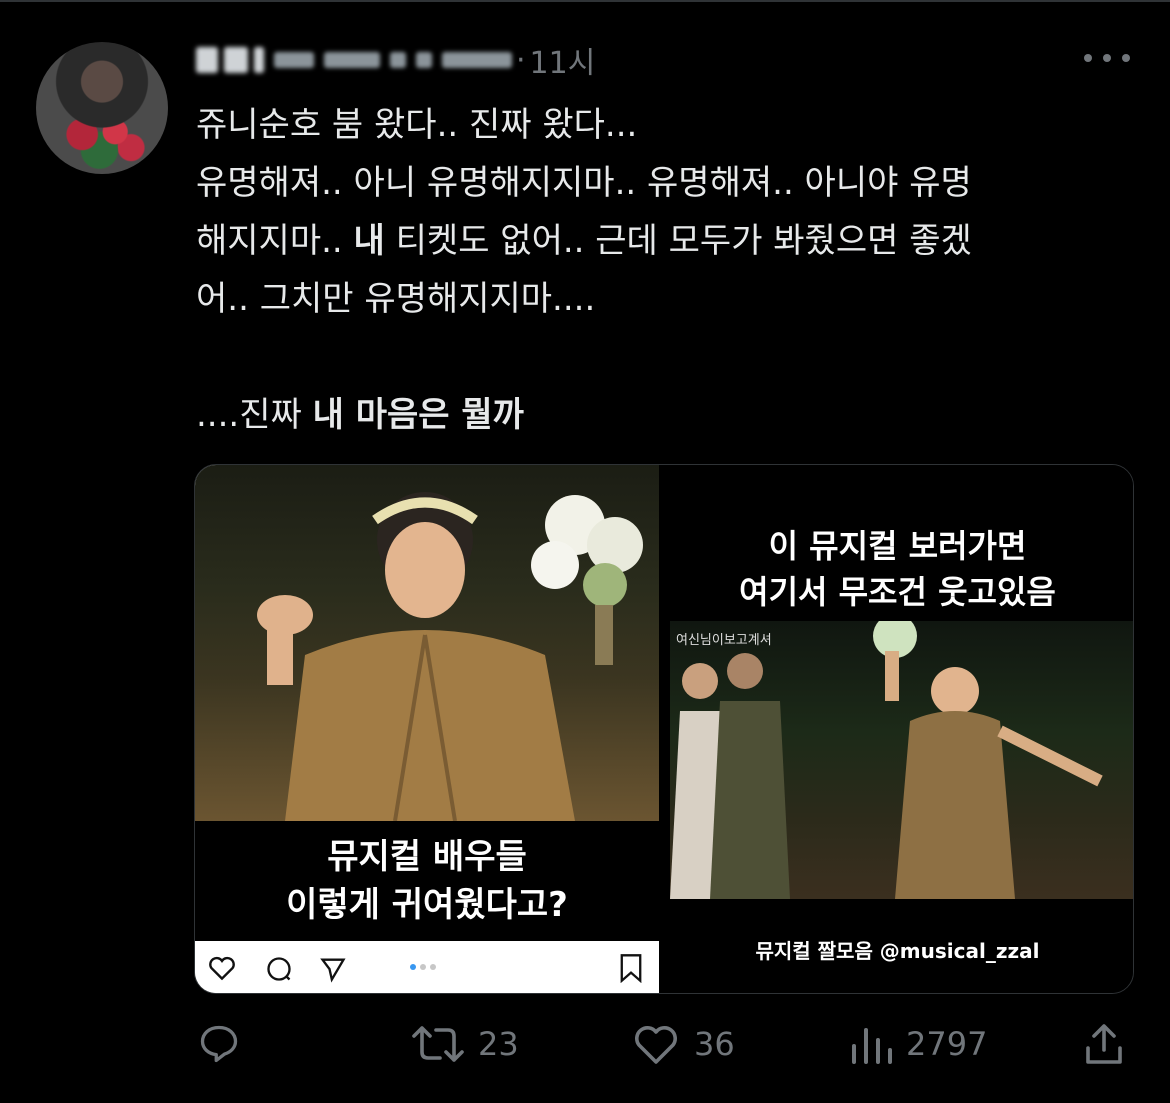  What do you see at coordinates (897, 569) in the screenshot?
I see `right-title: 이 뮤지컬 보러가면 여기서 무조건 웃고있음` at bounding box center [897, 569].